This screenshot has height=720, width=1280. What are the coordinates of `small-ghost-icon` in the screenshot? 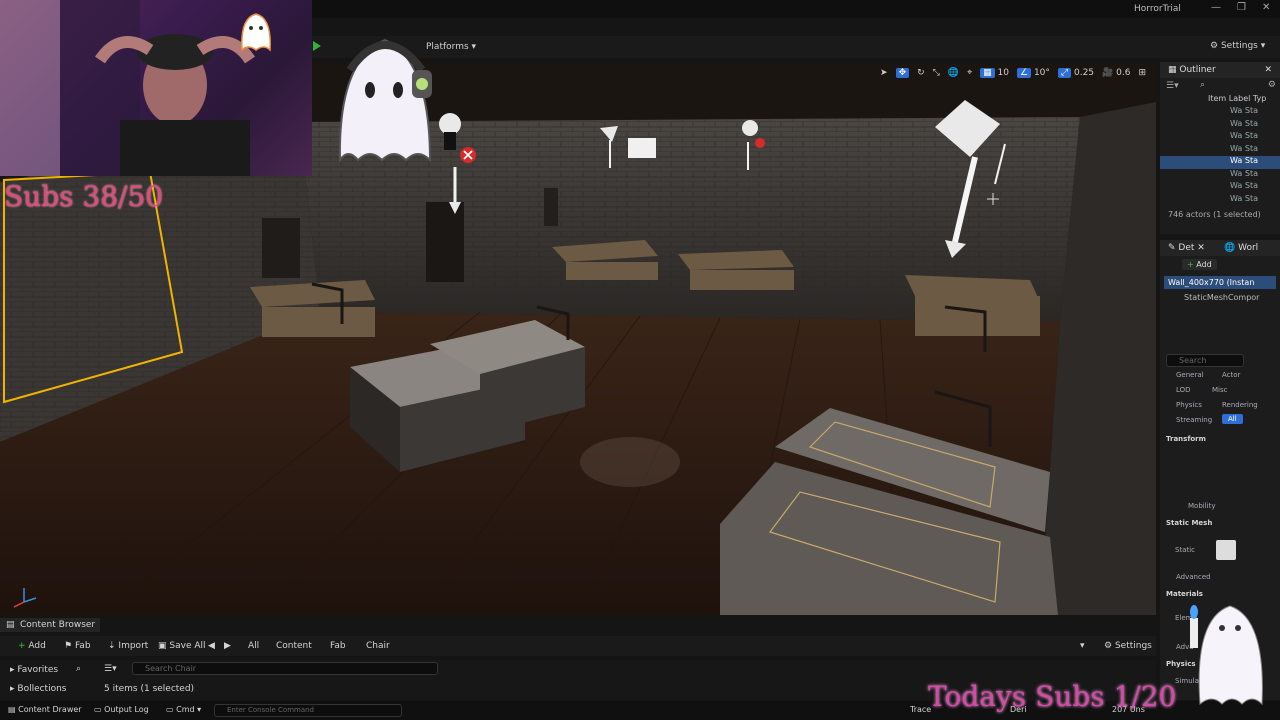 It's located at (256, 32).